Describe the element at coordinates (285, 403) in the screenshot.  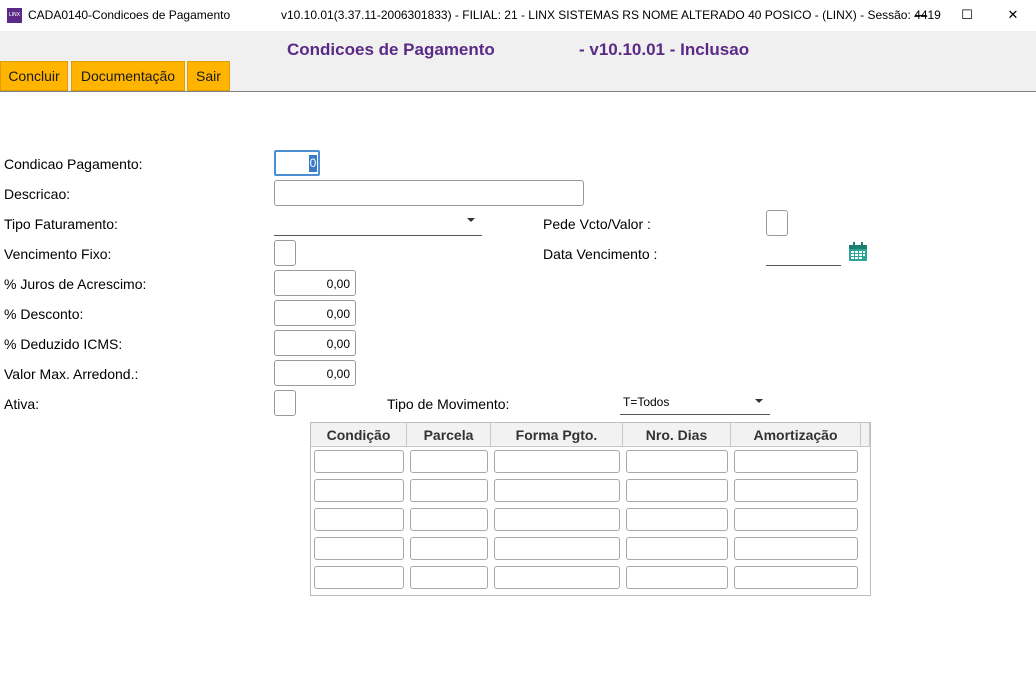
I see `ativa-checkbox` at that location.